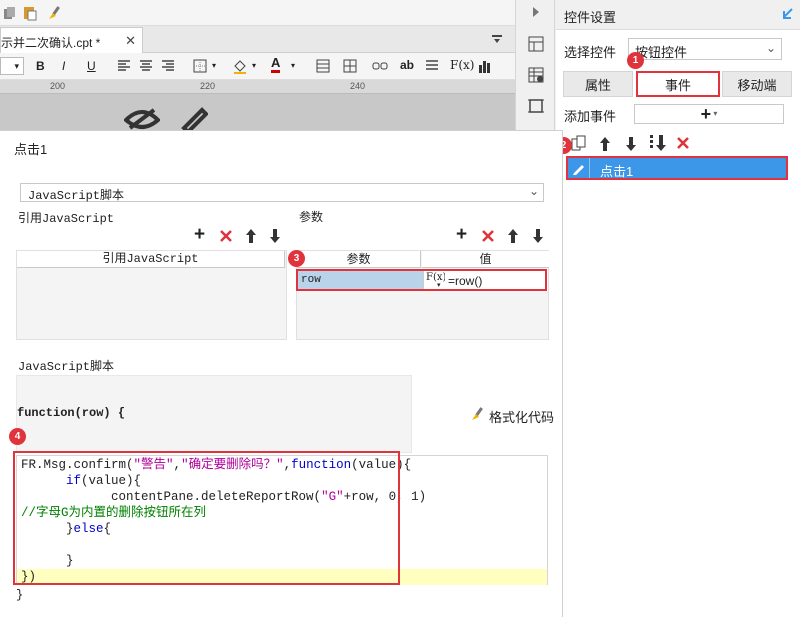  I want to click on add-ref-js-icon: +, so click(199, 234).